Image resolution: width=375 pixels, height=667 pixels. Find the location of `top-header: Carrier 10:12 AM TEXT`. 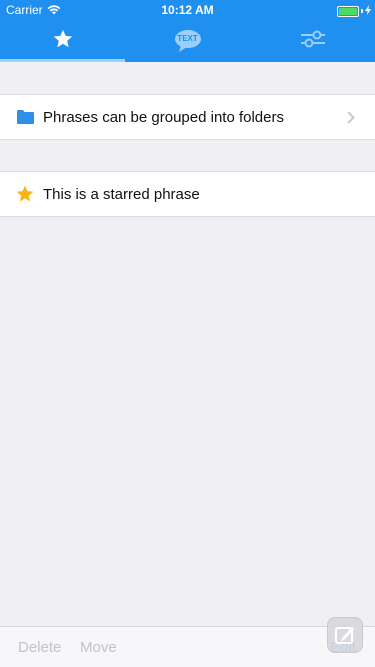

top-header: Carrier 10:12 AM TEXT is located at coordinates (187, 31).